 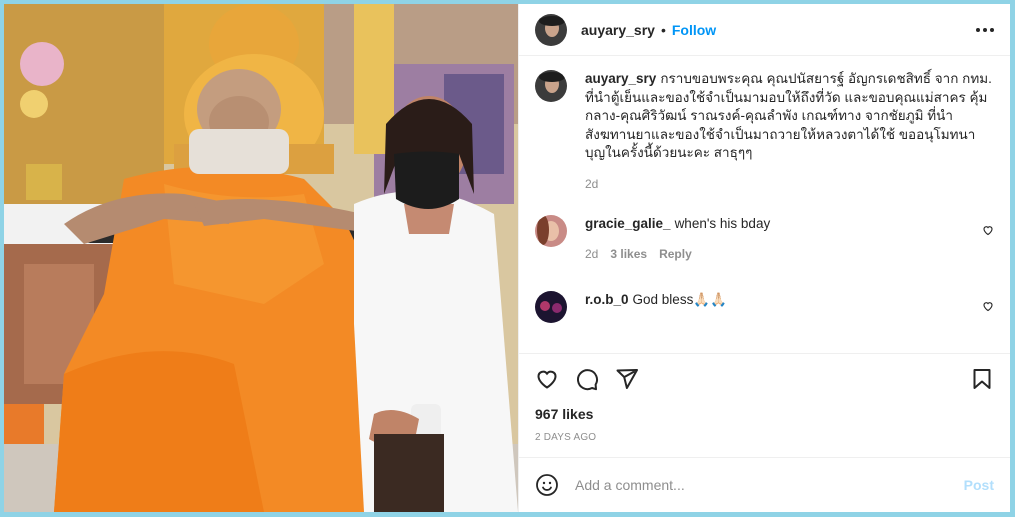 What do you see at coordinates (778, 300) in the screenshot?
I see `comment-text-block: r.o.b_0 God bless🙏🏻🙏🏻` at bounding box center [778, 300].